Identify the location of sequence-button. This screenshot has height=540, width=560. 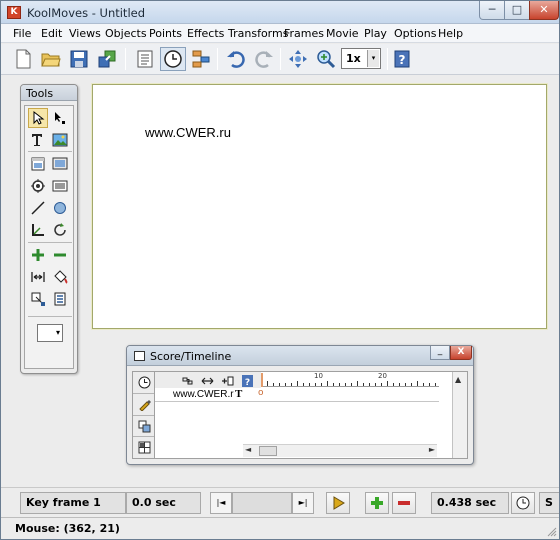
(201, 59).